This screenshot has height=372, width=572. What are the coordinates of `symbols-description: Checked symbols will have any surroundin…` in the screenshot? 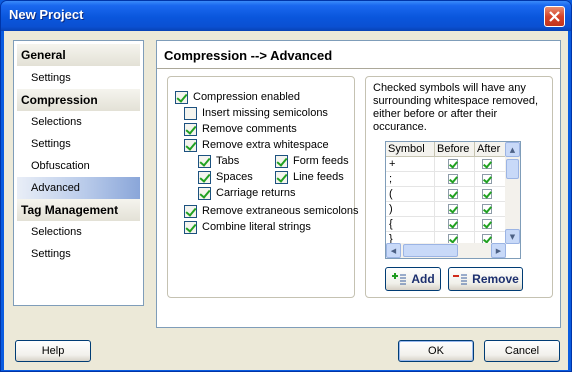 It's located at (456, 107).